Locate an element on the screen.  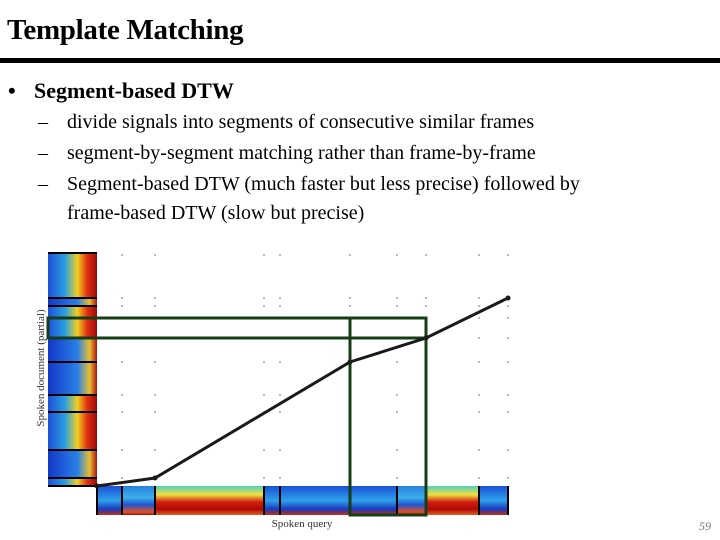
query-spectrogram is located at coordinates (302, 500).